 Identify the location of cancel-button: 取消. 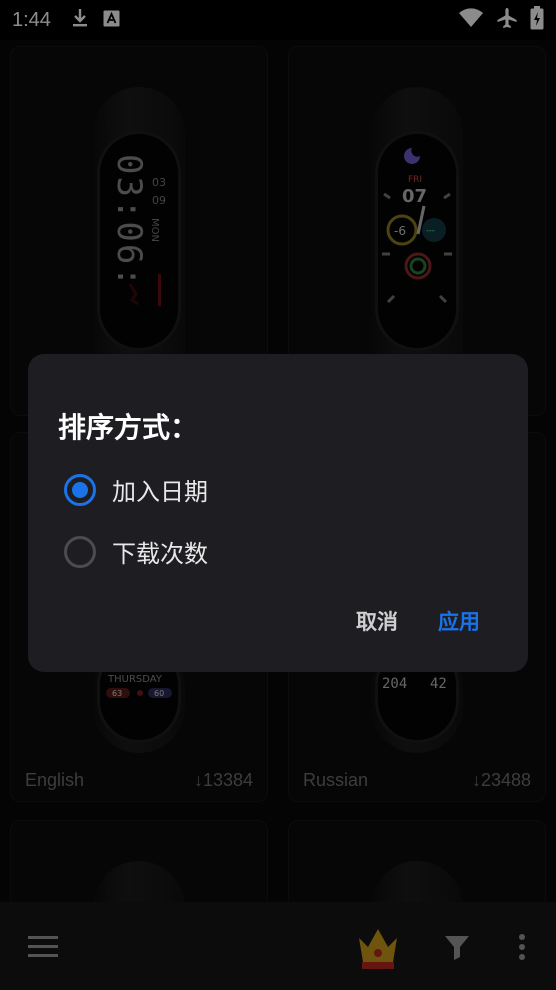
(377, 621).